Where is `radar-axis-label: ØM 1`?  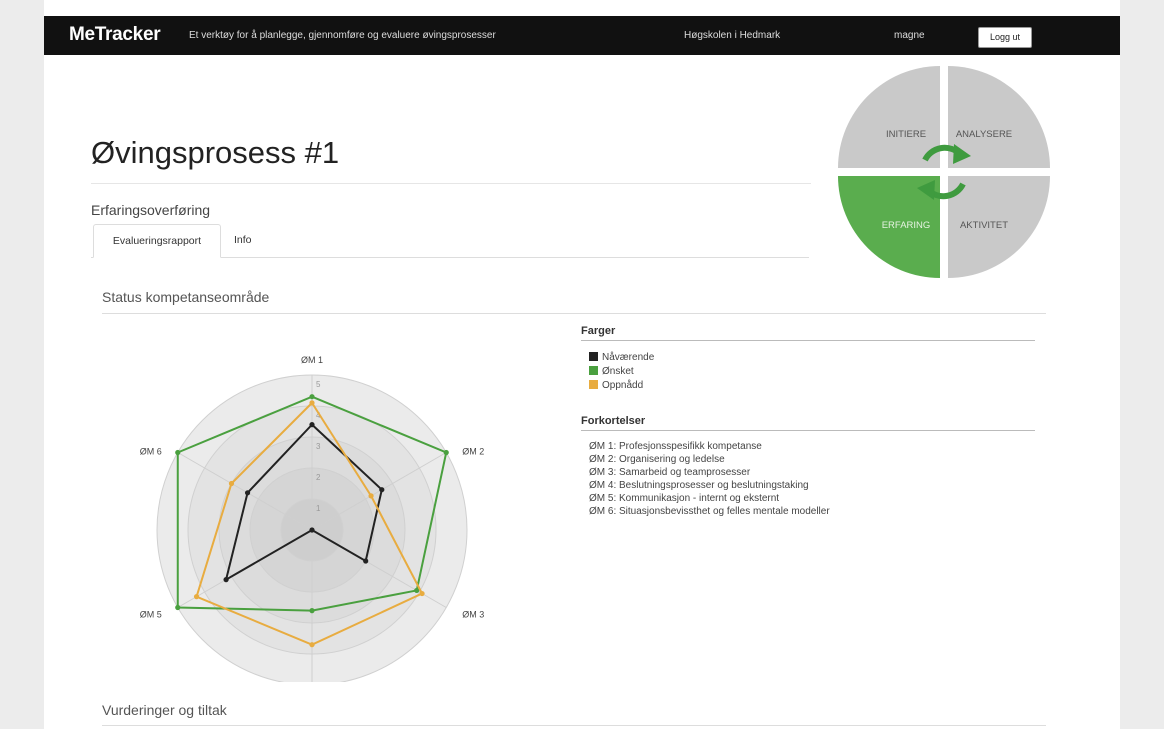
radar-axis-label: ØM 1 is located at coordinates (312, 360).